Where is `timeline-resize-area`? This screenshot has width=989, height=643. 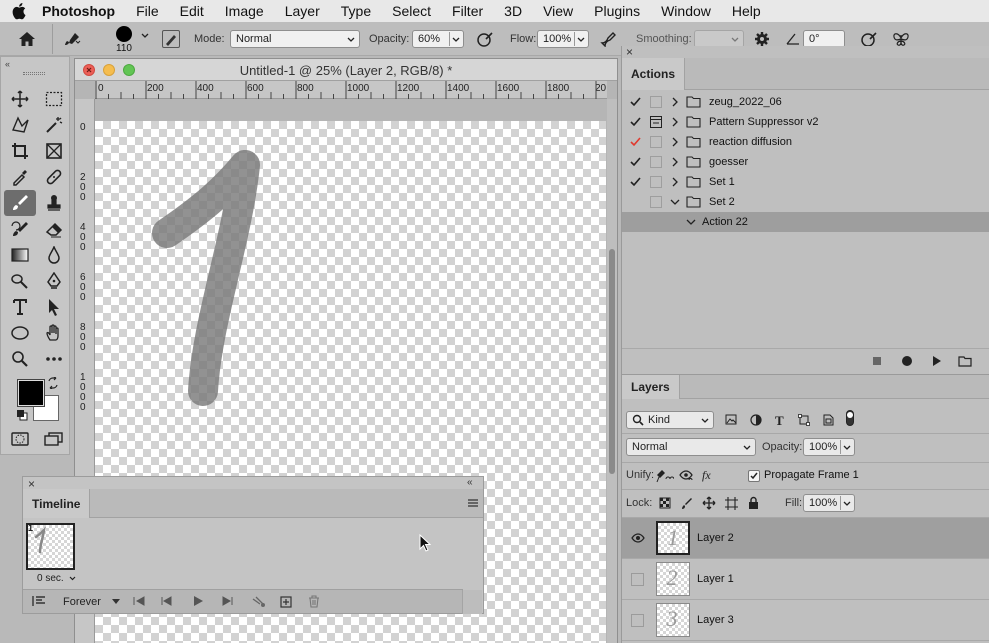
timeline-resize-area is located at coordinates (472, 602).